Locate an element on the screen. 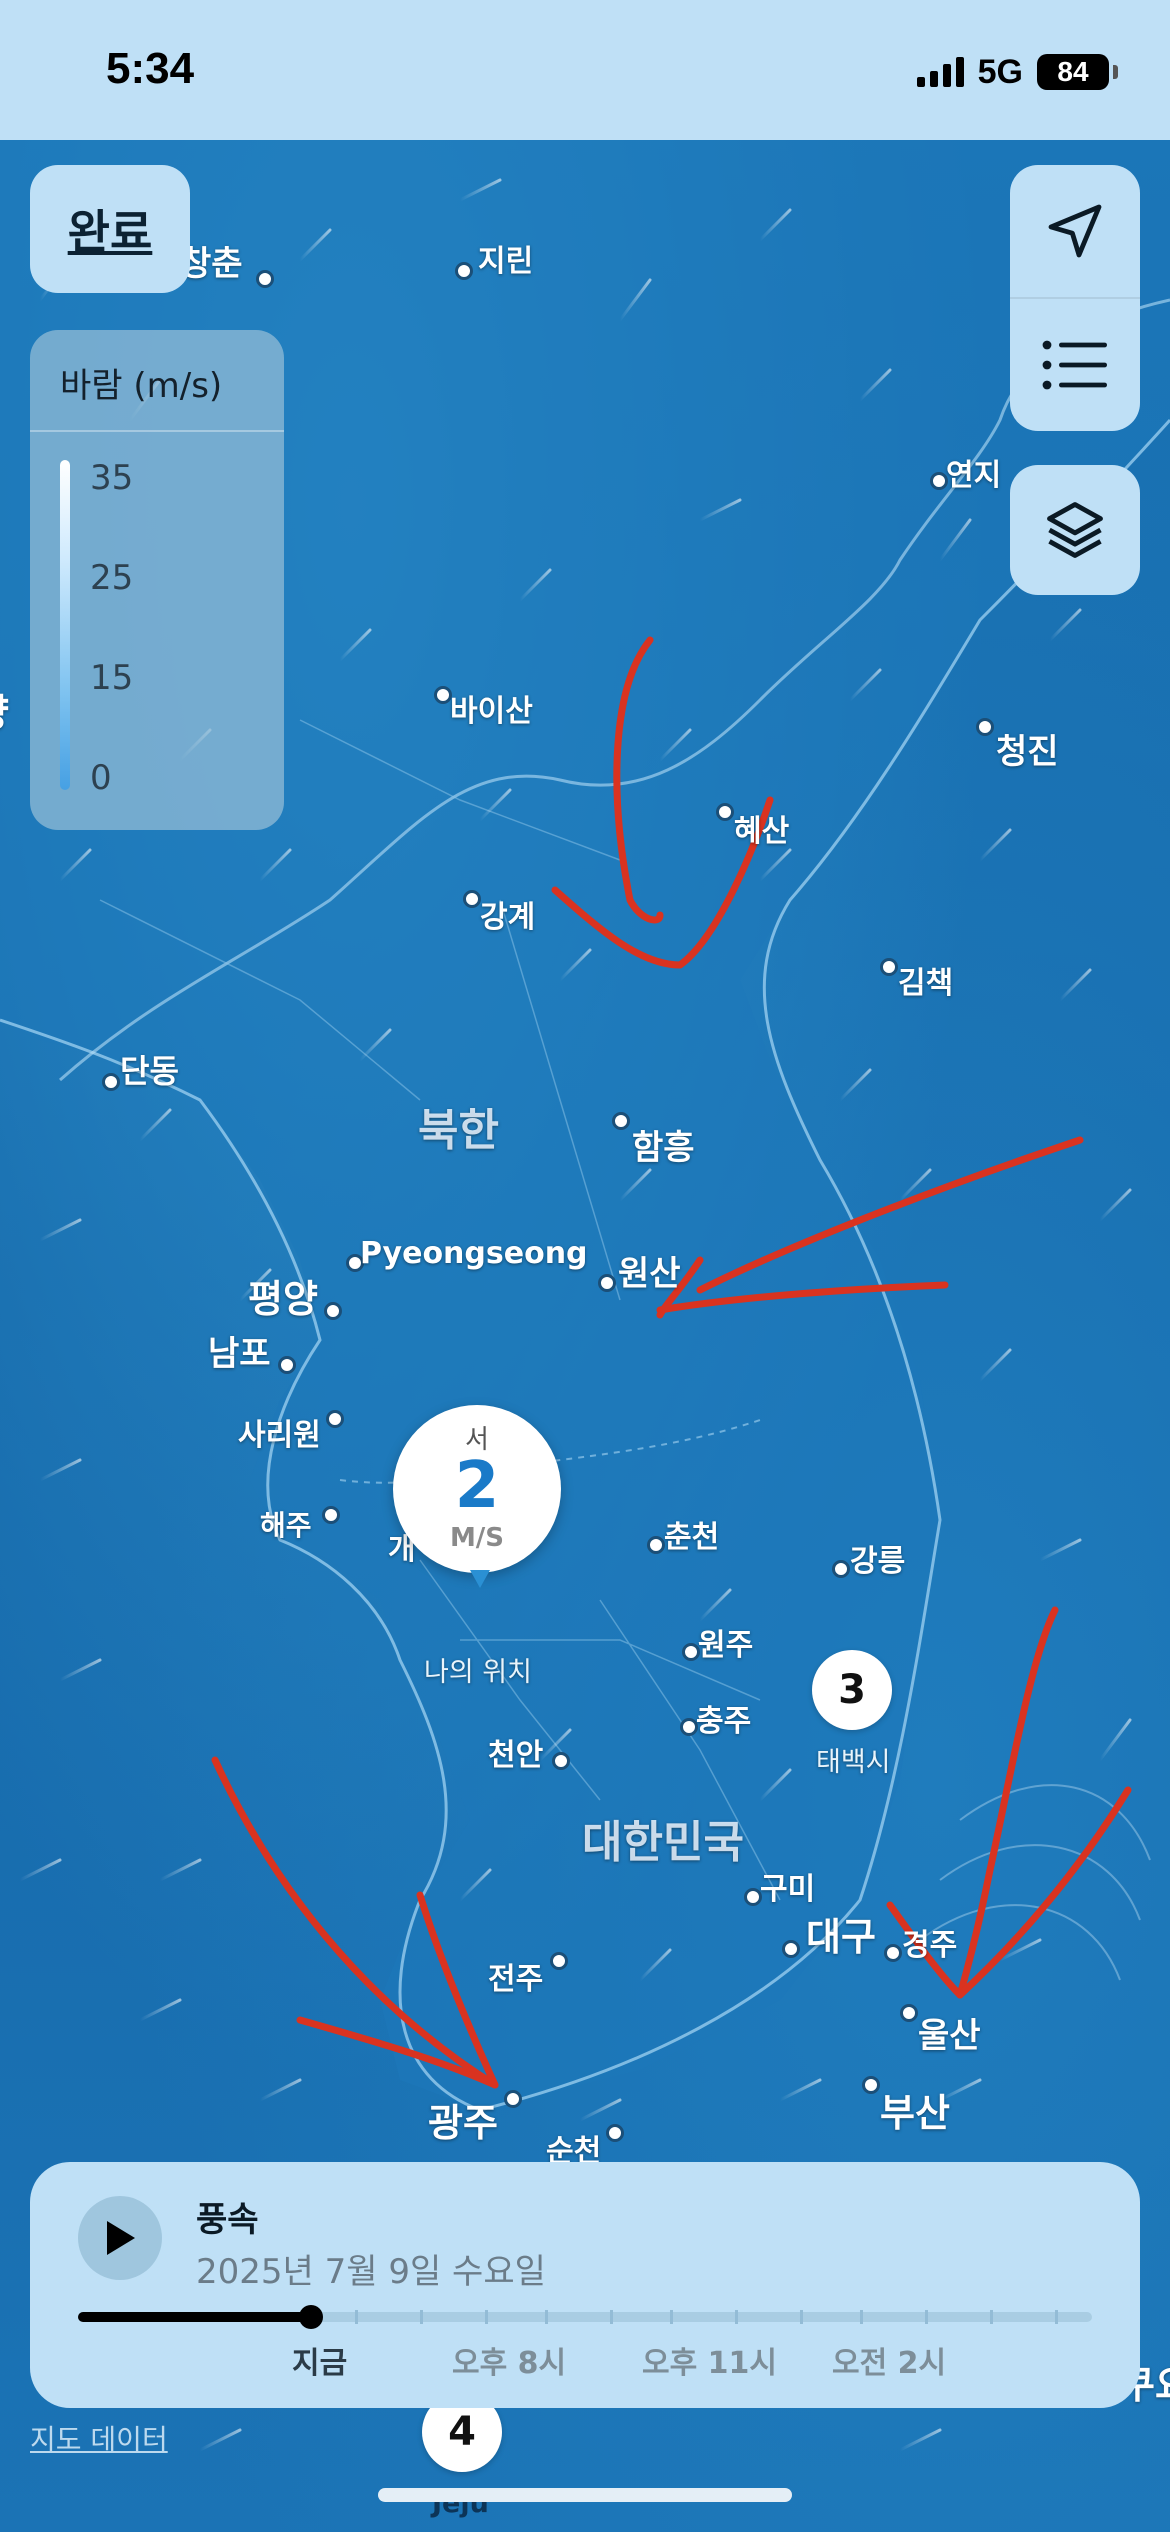 The image size is (1170, 2532). city-label-dandong: 단동 is located at coordinates (149, 1071).